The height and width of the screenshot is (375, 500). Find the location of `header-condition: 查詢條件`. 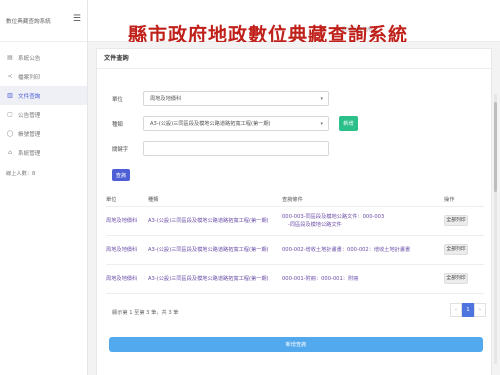

header-condition: 查詢條件 is located at coordinates (363, 200).